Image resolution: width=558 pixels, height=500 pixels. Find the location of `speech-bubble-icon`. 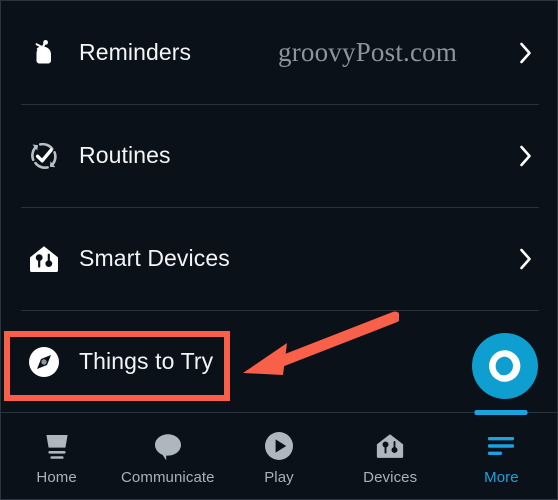

speech-bubble-icon is located at coordinates (168, 446).